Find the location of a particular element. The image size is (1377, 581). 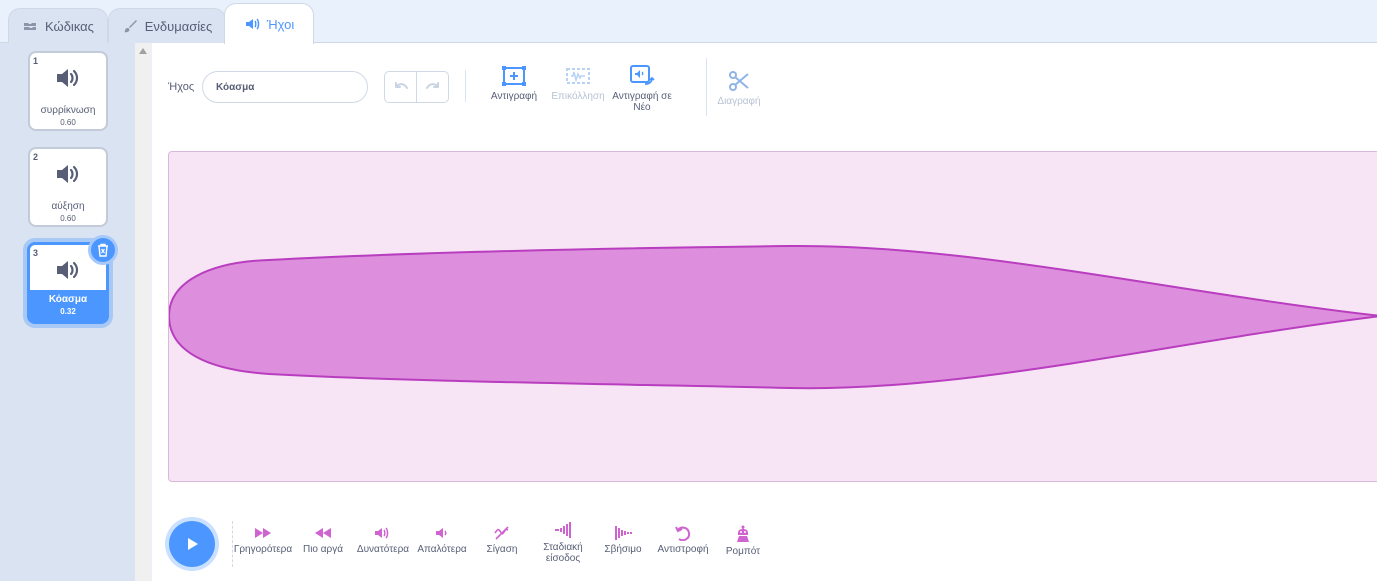

copy-to-new-label: Αντιγραφή σε Νέο is located at coordinates (642, 102).